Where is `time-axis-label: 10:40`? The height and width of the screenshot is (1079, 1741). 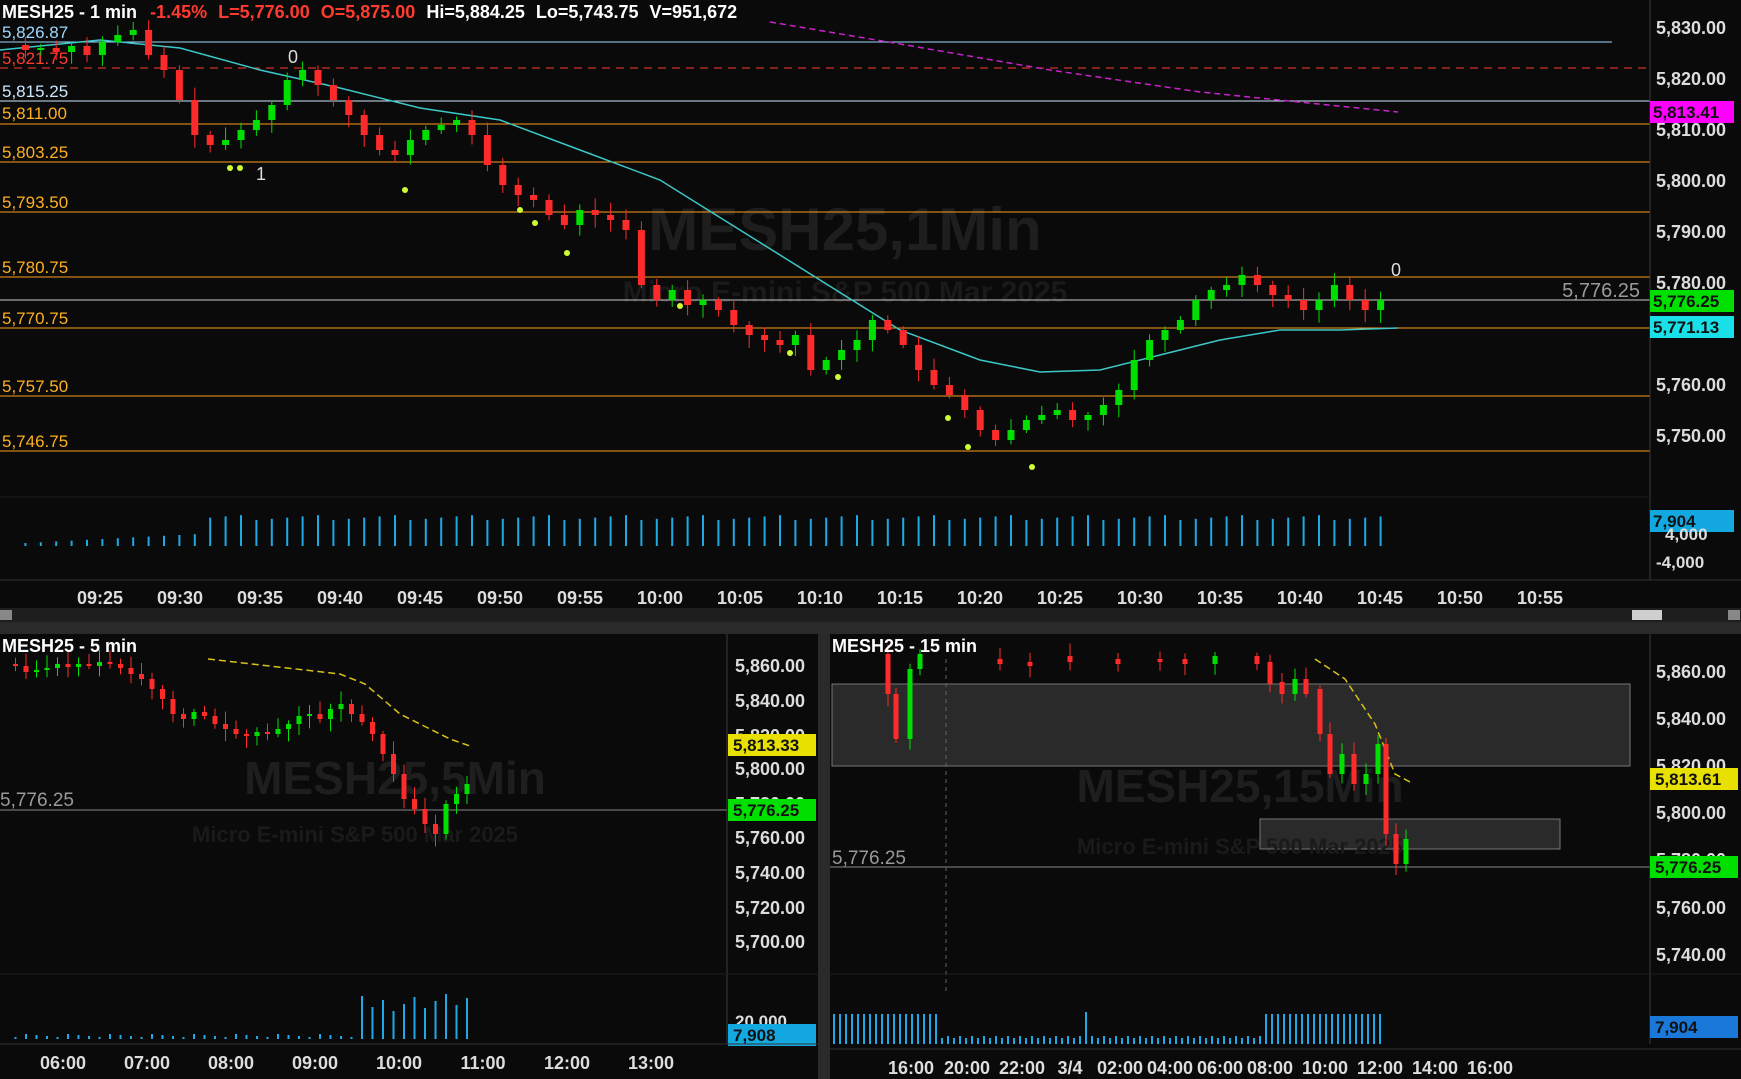
time-axis-label: 10:40 is located at coordinates (1300, 598).